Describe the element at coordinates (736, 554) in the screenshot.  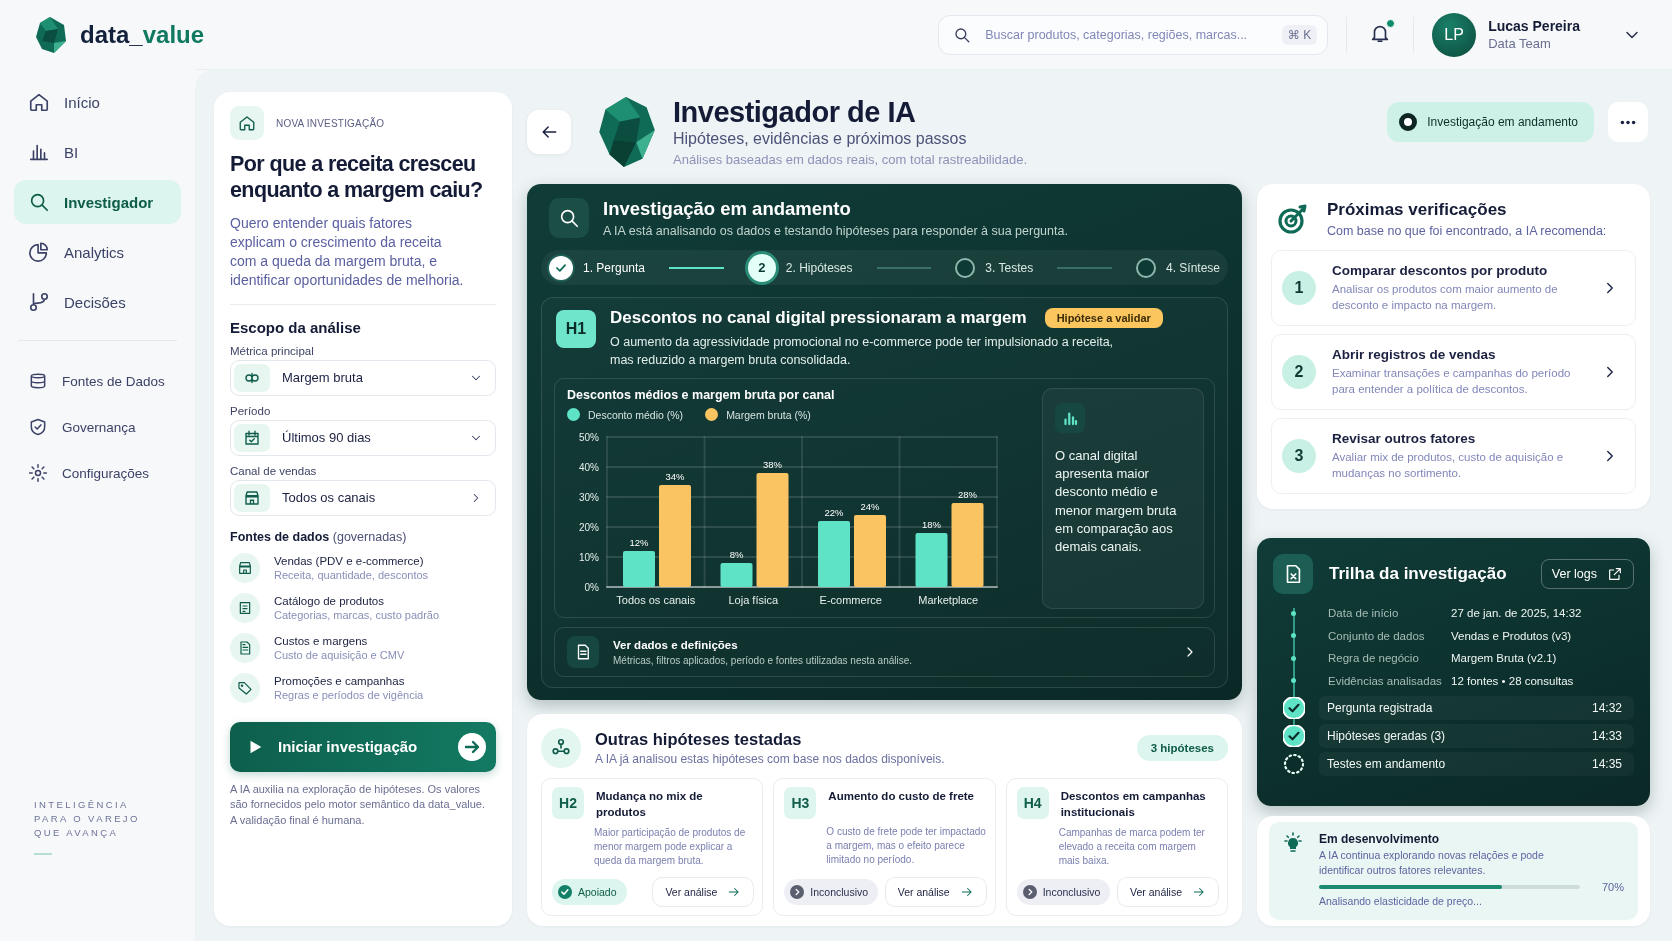
I see `value-label: 8%` at that location.